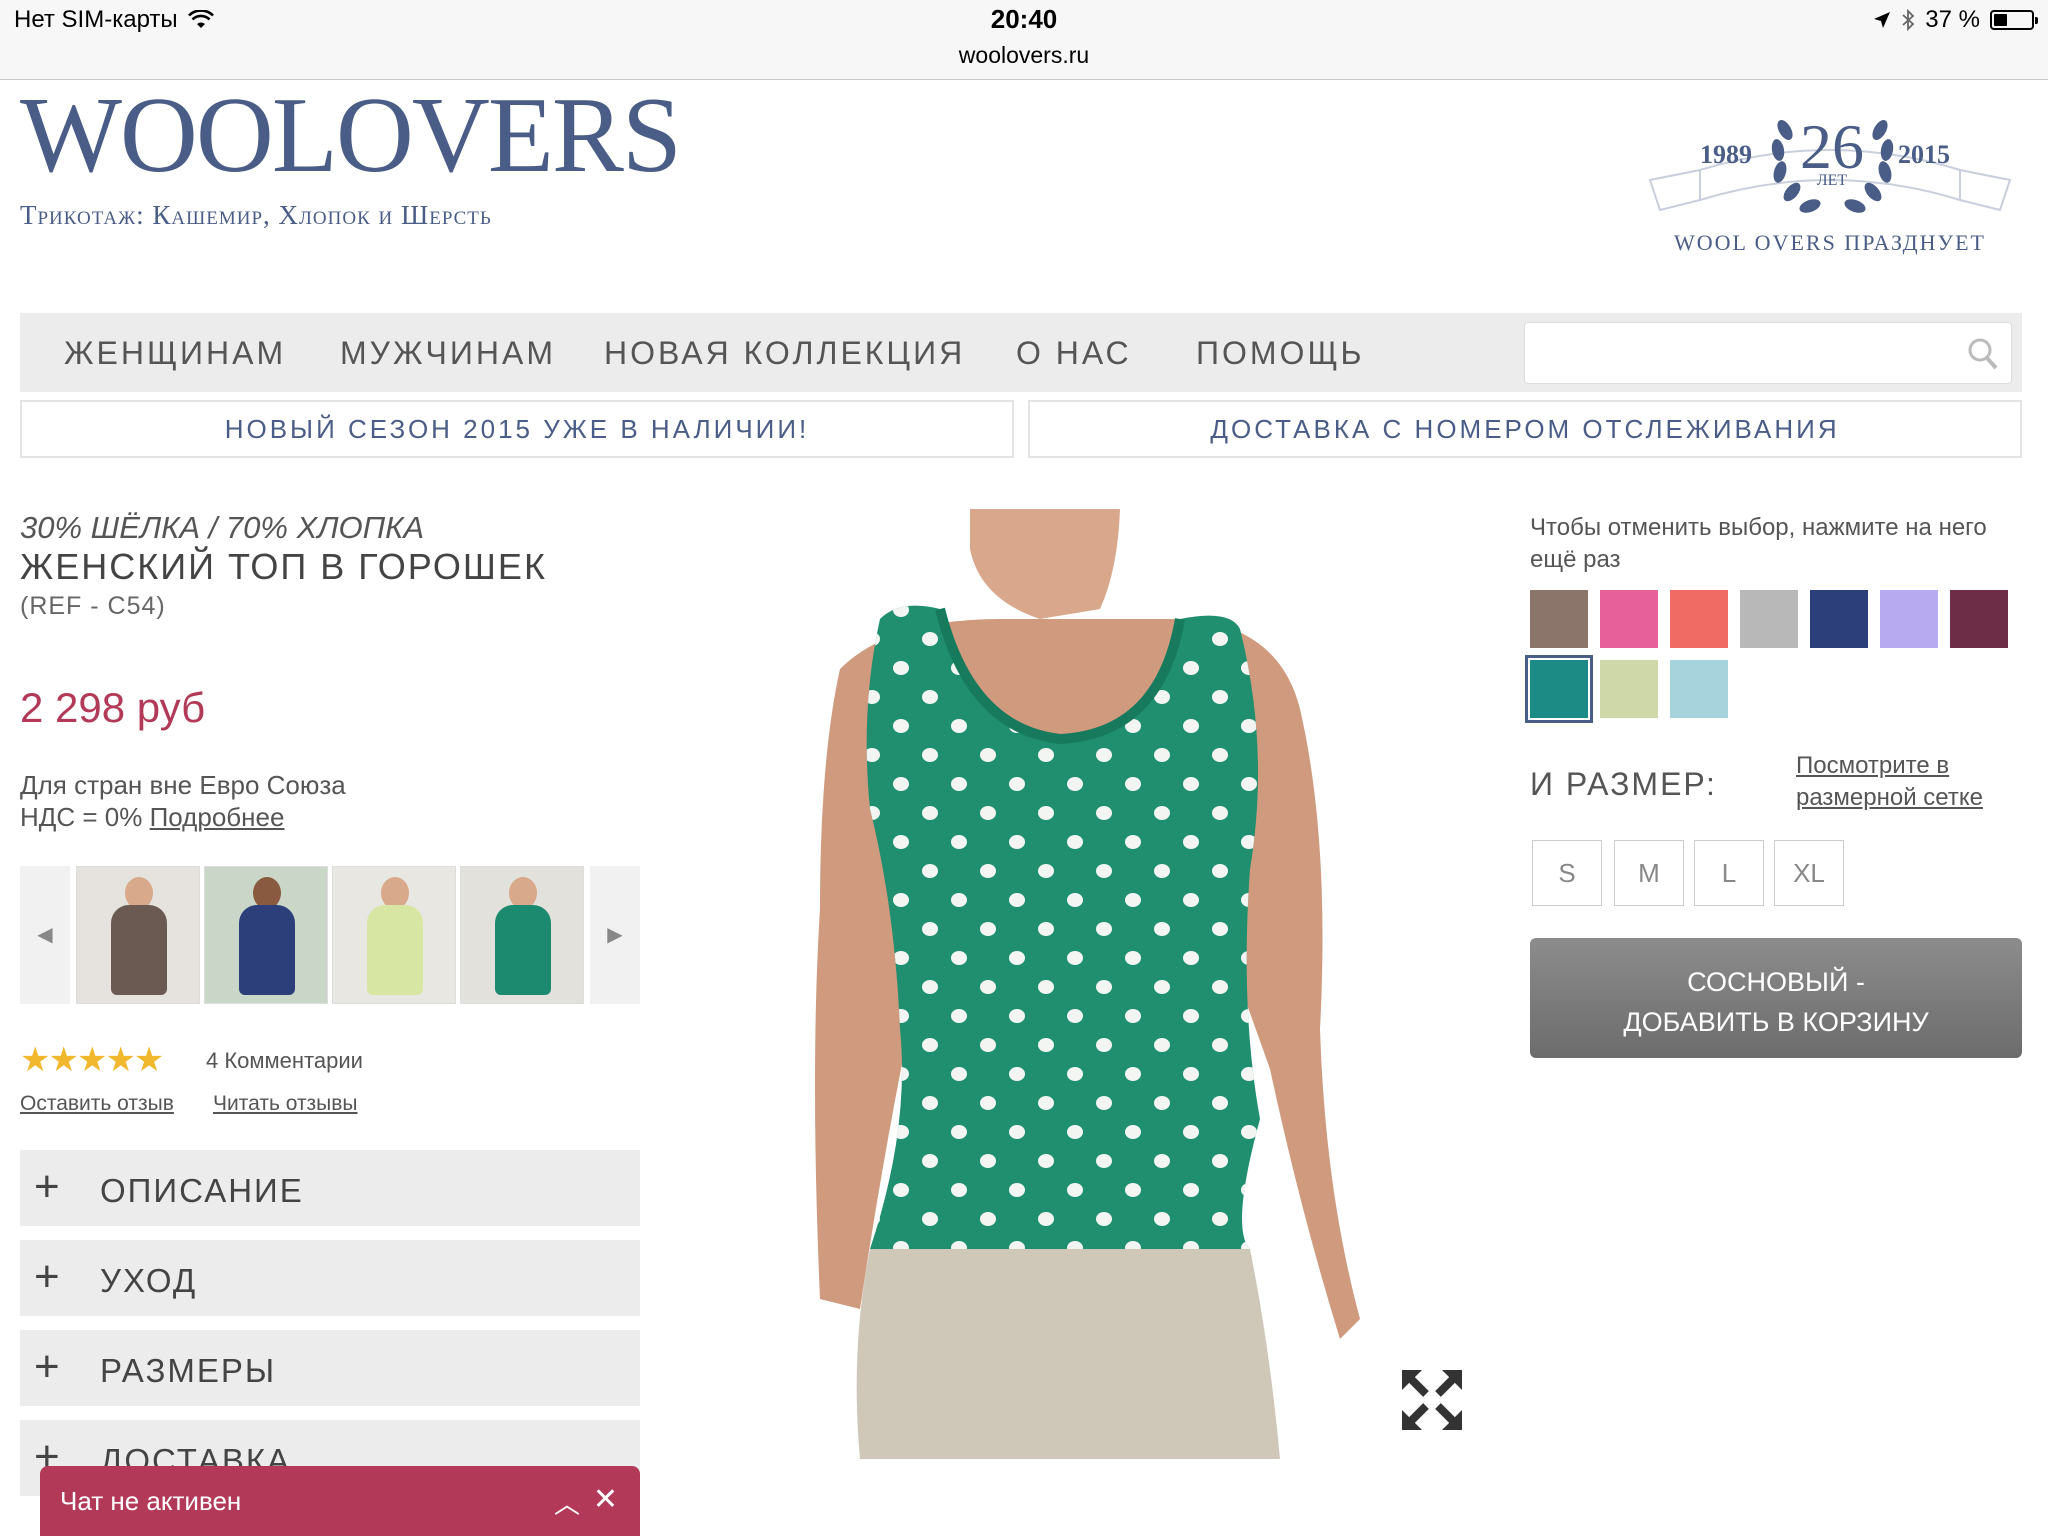 This screenshot has height=1536, width=2048. What do you see at coordinates (1432, 1400) in the screenshot?
I see `expand-icon` at bounding box center [1432, 1400].